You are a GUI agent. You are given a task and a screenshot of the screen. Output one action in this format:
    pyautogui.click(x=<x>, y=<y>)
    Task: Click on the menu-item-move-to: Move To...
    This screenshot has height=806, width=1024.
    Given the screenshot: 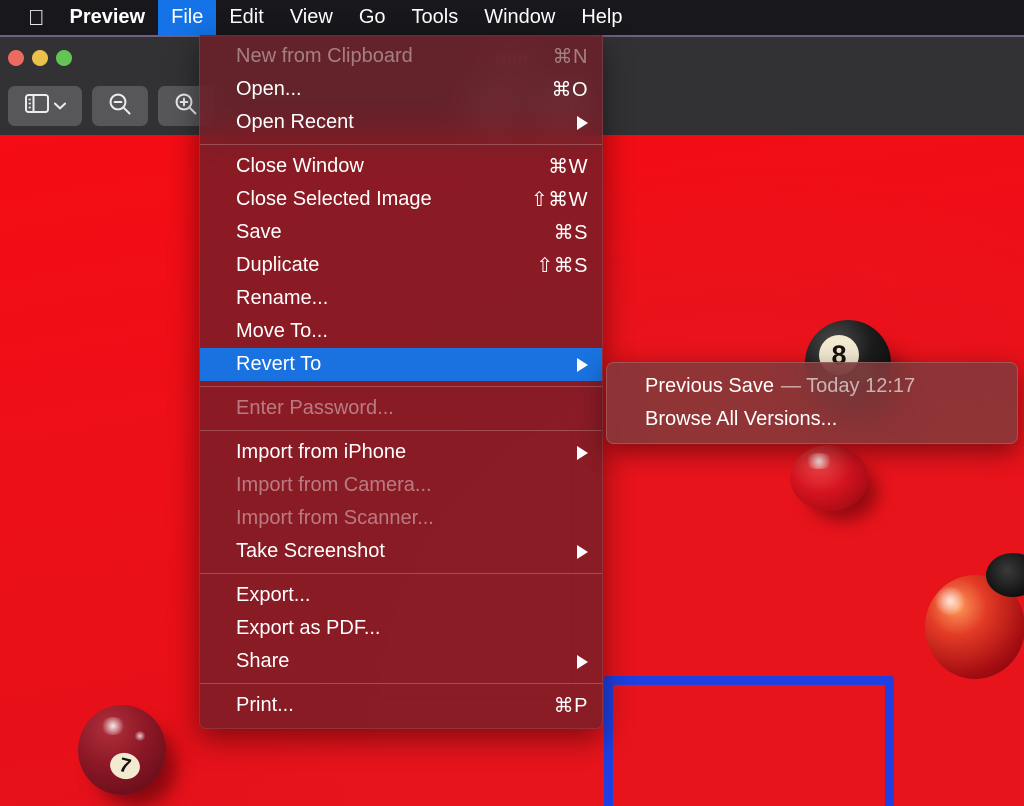 What is the action you would take?
    pyautogui.click(x=401, y=331)
    